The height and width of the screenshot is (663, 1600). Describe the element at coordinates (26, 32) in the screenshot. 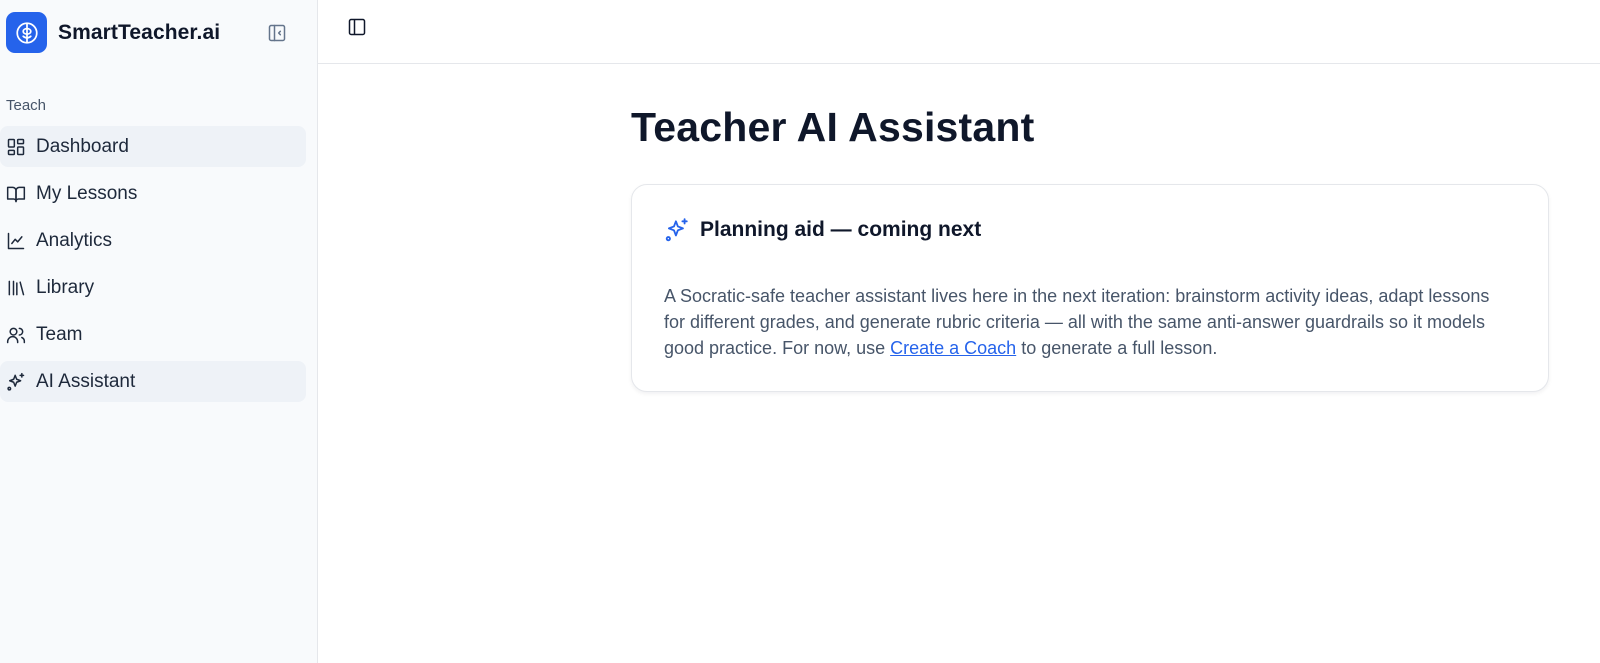

I see `brain-icon` at that location.